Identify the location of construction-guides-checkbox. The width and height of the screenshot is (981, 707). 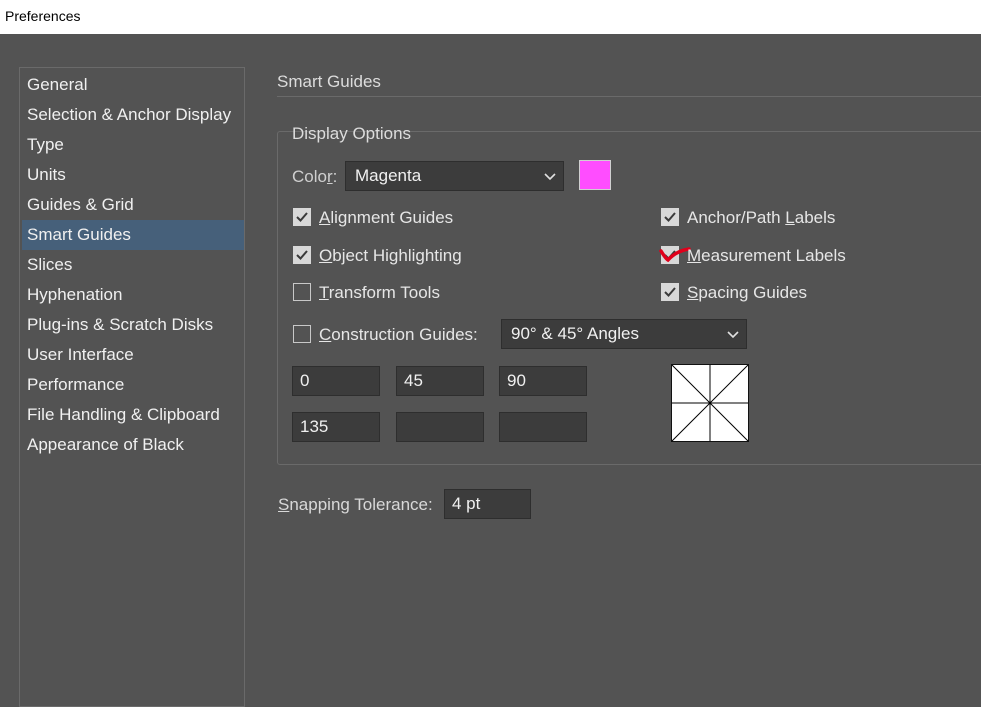
(302, 334).